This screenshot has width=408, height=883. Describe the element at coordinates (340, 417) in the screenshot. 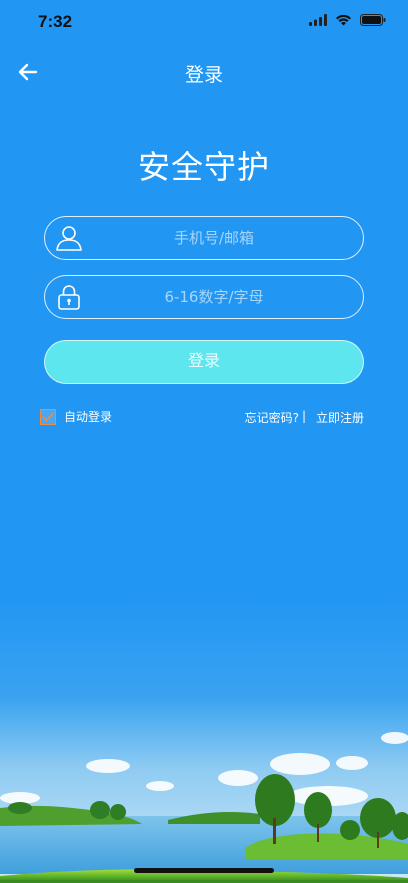

I see `register-link: 立即注册` at that location.